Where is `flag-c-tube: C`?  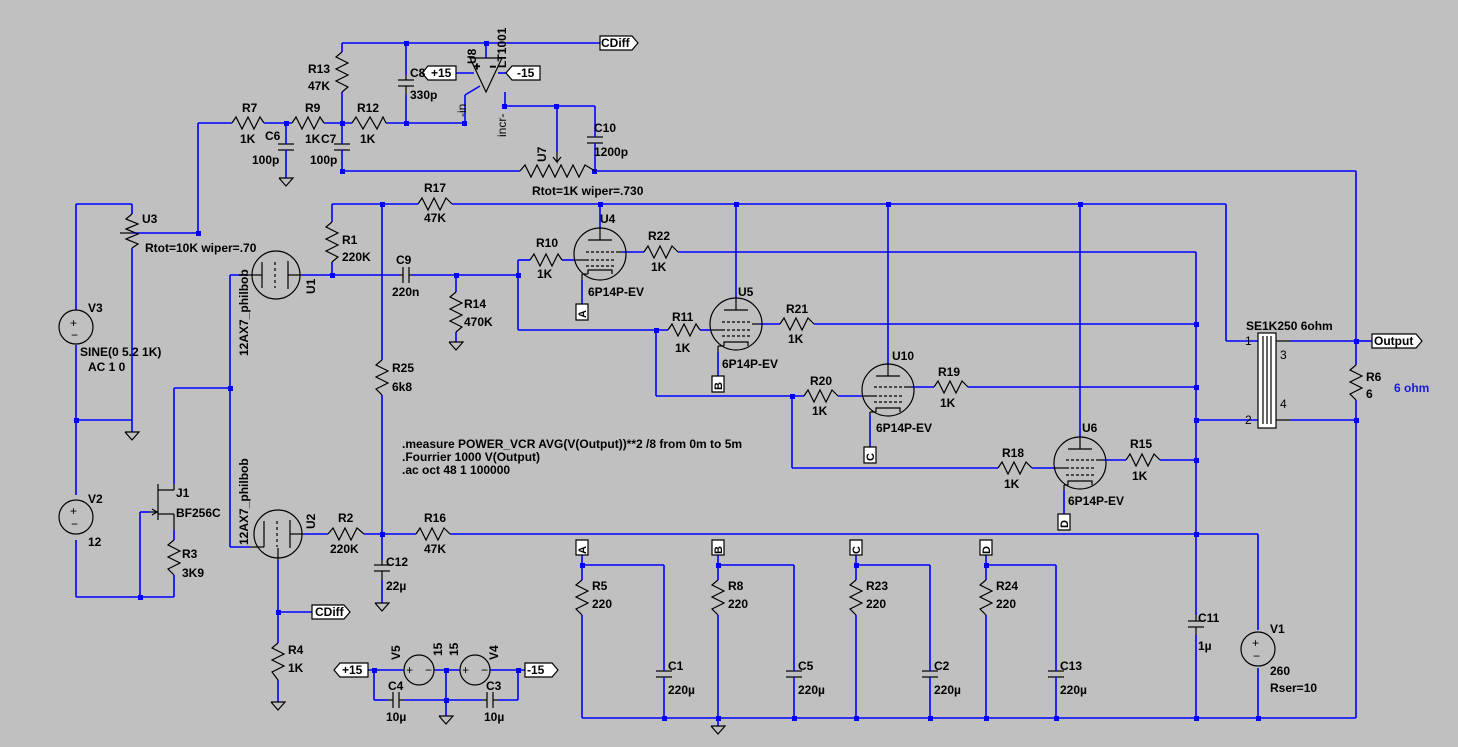
flag-c-tube: C is located at coordinates (871, 457).